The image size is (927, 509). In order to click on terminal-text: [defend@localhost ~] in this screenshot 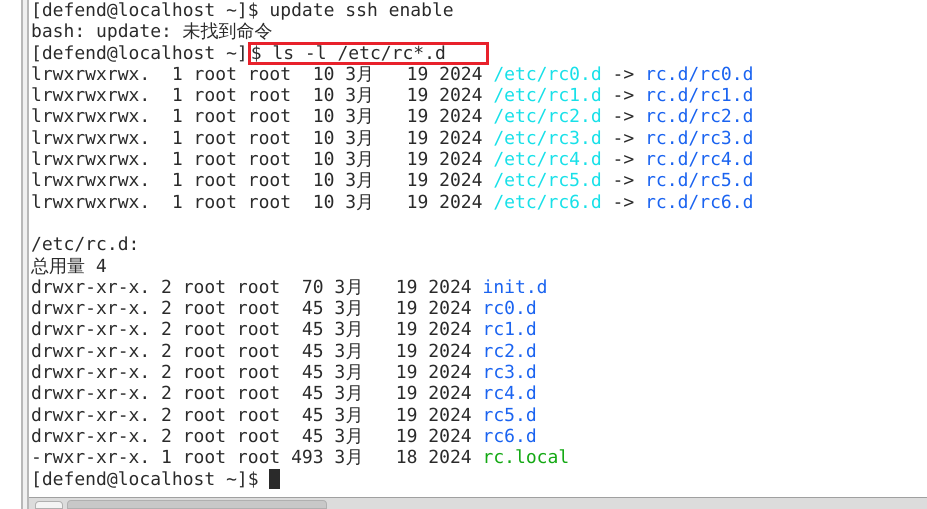, I will do `click(139, 53)`.